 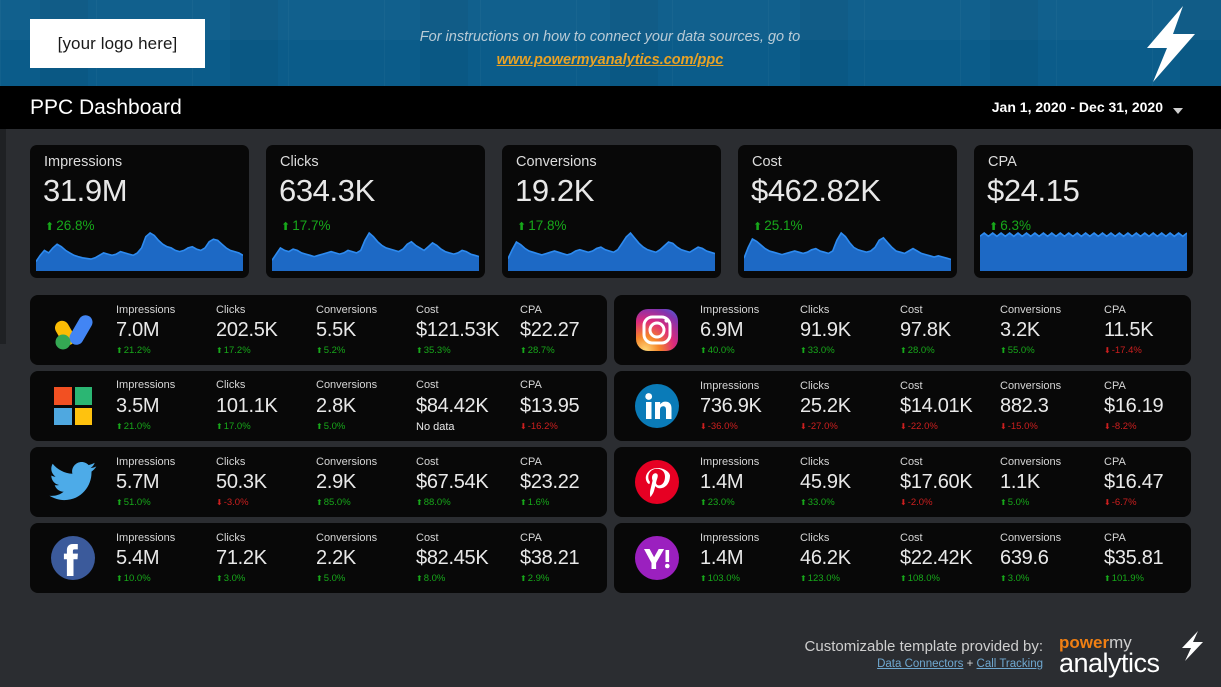 What do you see at coordinates (570, 426) in the screenshot?
I see `metric-delta: ⬇-16.2%` at bounding box center [570, 426].